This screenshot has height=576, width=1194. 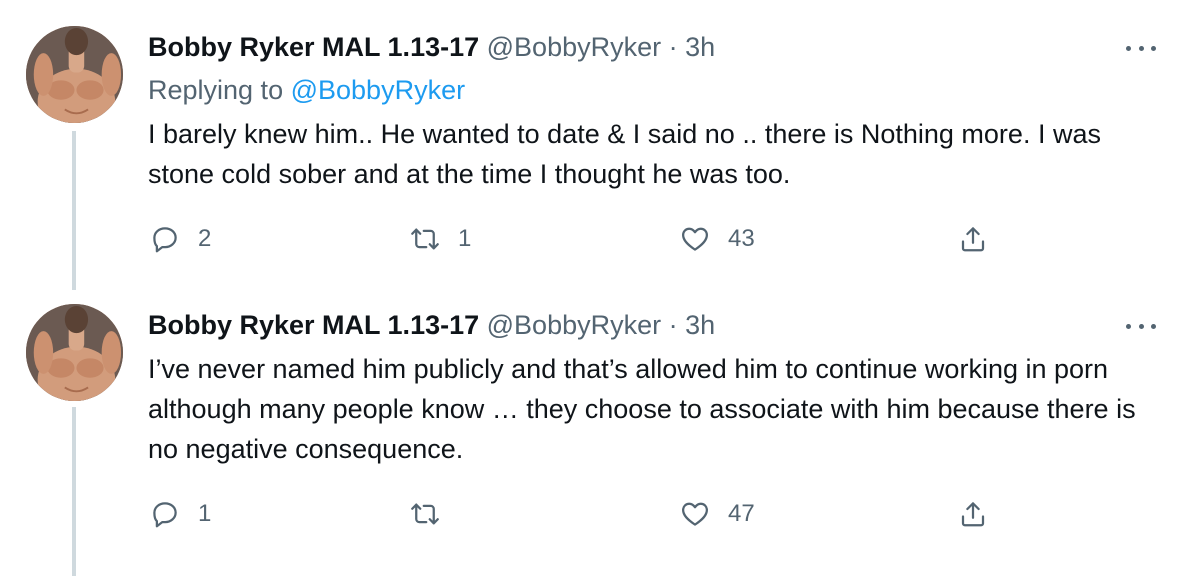 What do you see at coordinates (717, 239) in the screenshot?
I see `like-button: 43` at bounding box center [717, 239].